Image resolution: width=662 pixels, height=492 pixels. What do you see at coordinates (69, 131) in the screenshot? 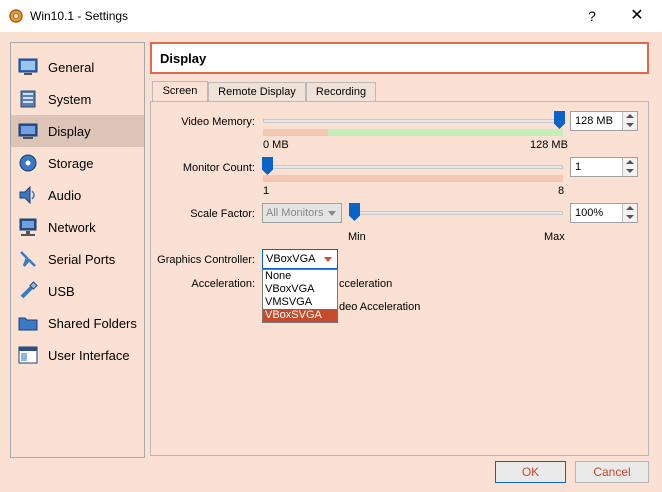
I see `sidebar-item-label: Display` at bounding box center [69, 131].